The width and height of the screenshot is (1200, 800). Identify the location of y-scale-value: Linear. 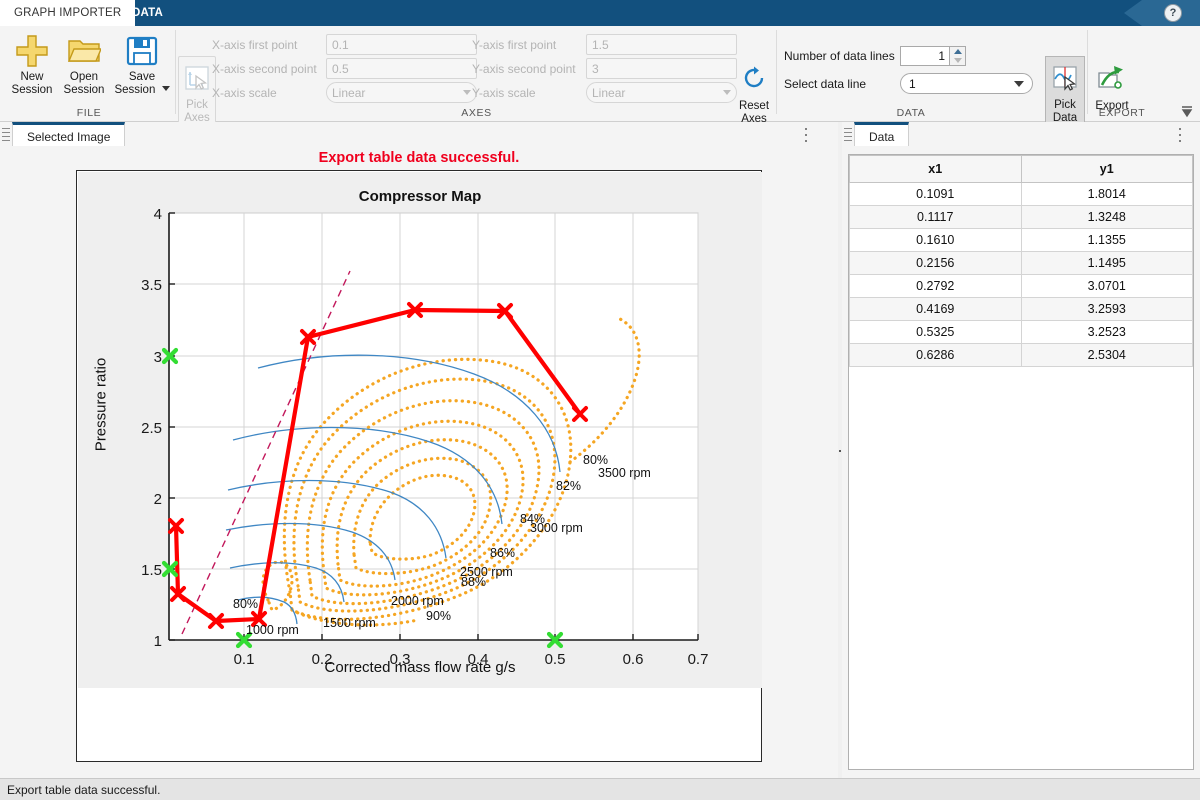
(609, 92).